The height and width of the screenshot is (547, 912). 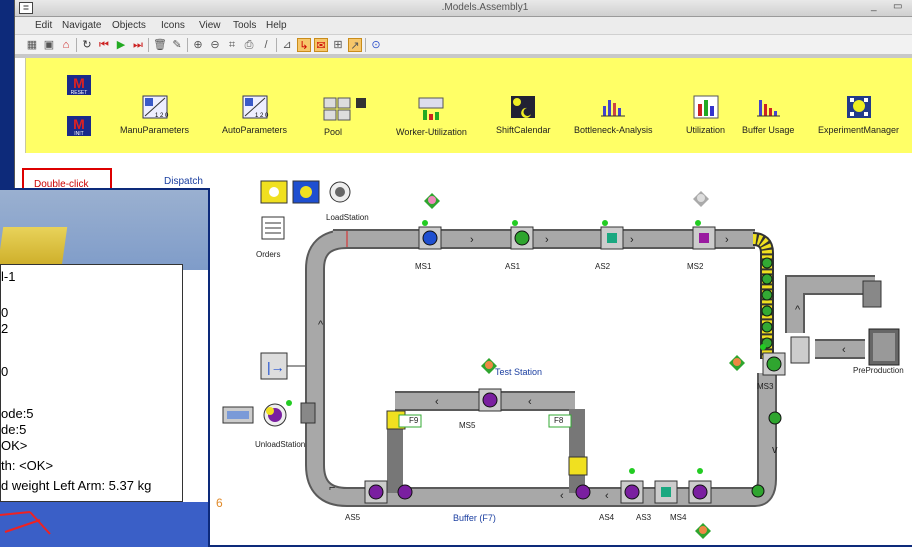 What do you see at coordinates (5, 312) in the screenshot?
I see `tooltip-line: 0` at bounding box center [5, 312].